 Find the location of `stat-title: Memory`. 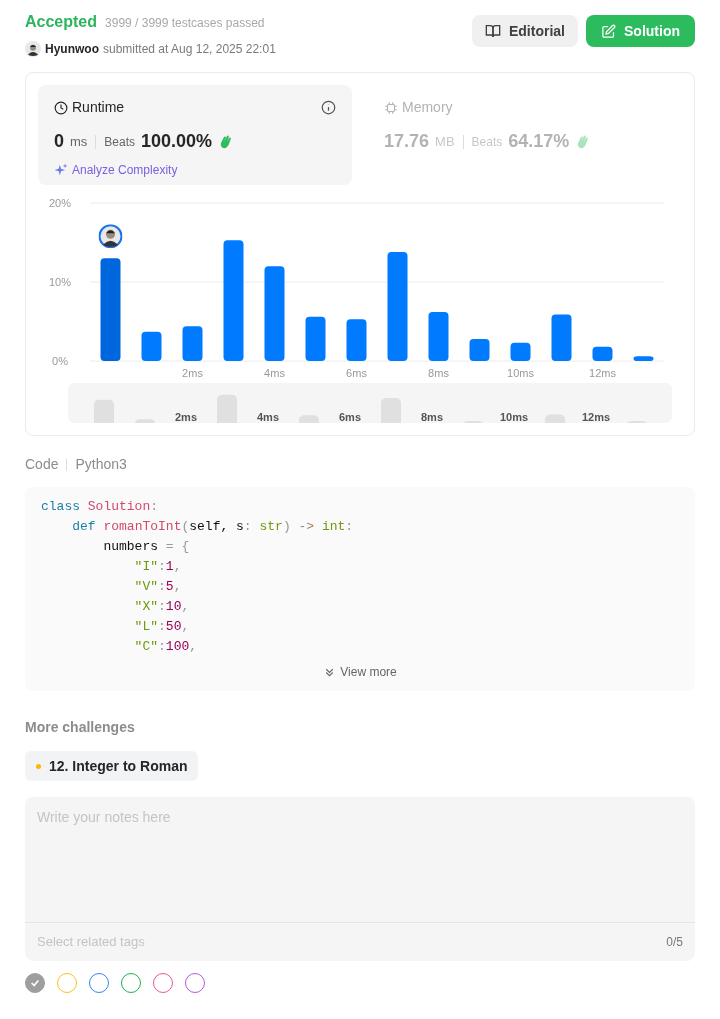

stat-title: Memory is located at coordinates (427, 107).